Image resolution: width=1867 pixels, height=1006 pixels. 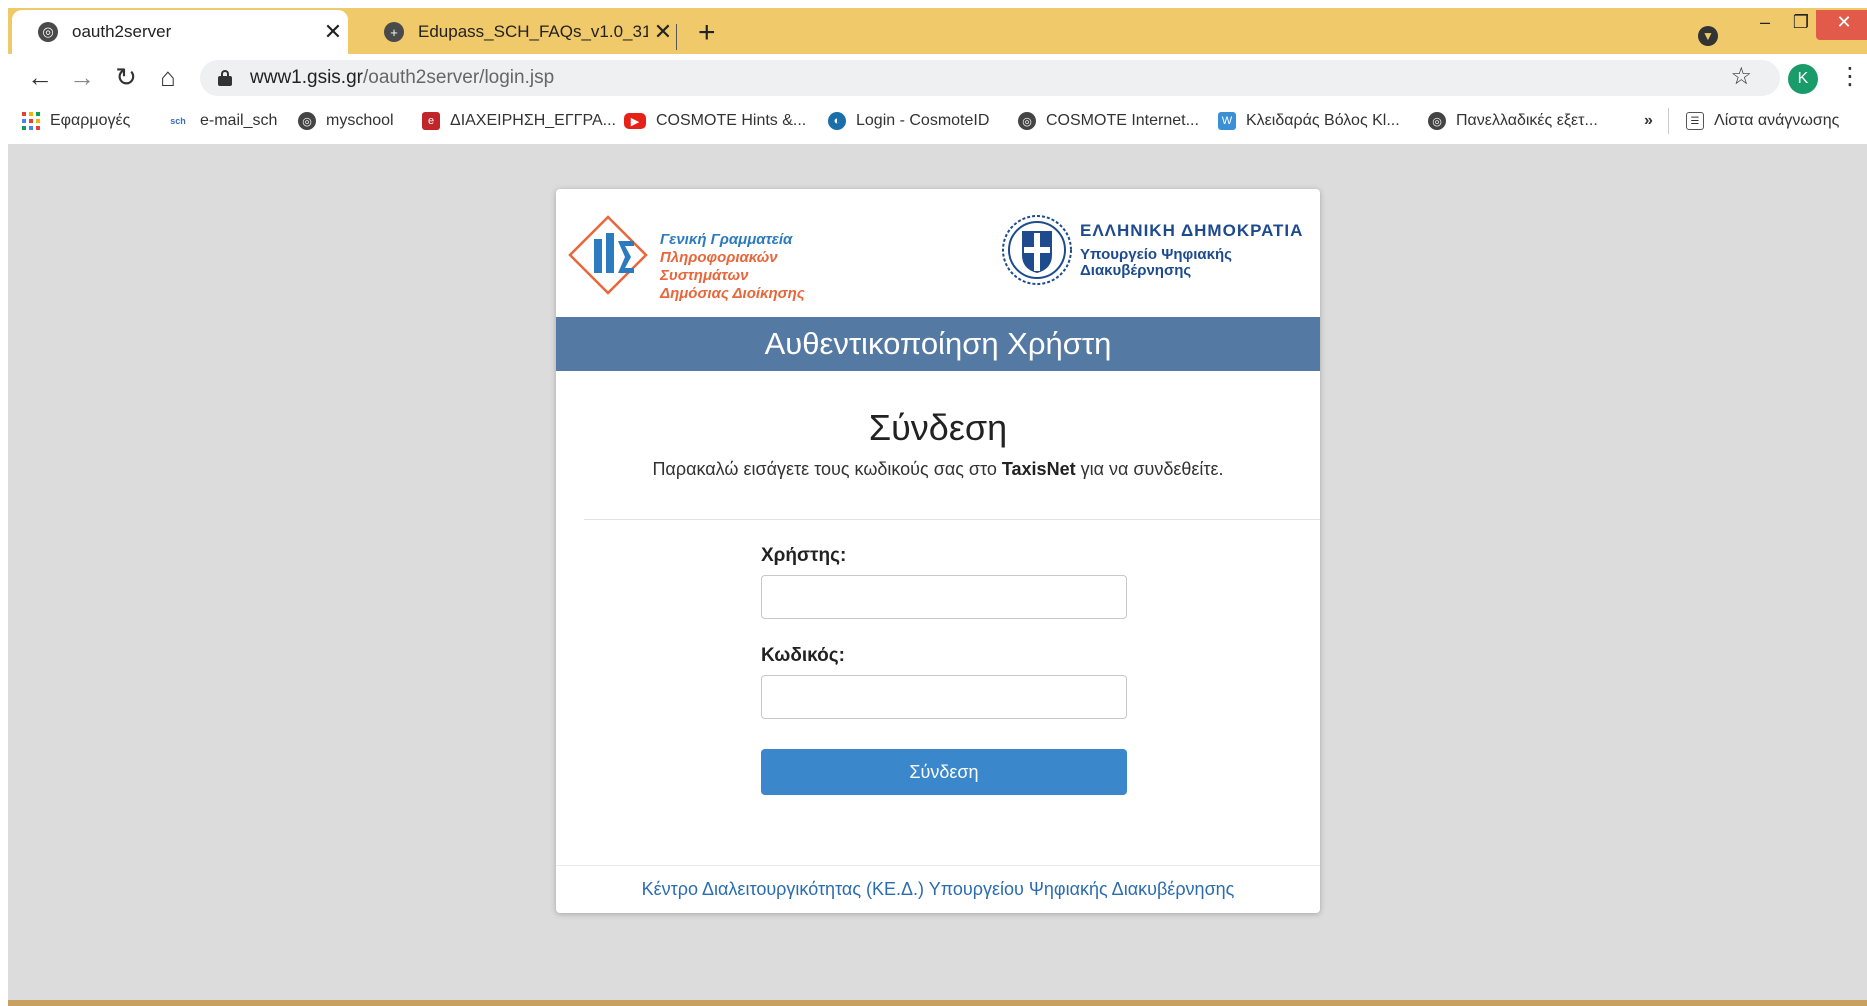 I want to click on footer-divider, so click(x=938, y=865).